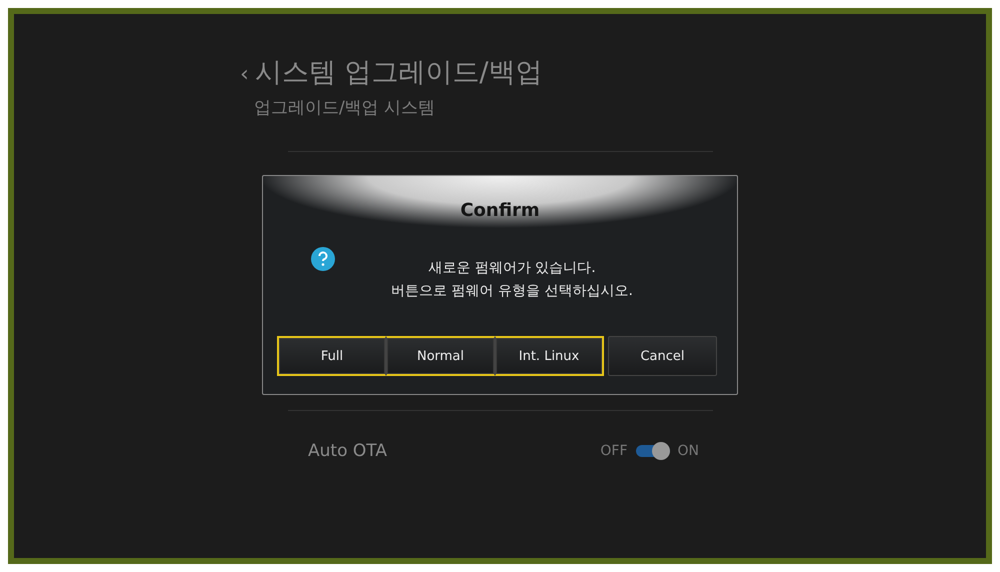  Describe the element at coordinates (662, 356) in the screenshot. I see `dialog-button: Cancel` at that location.